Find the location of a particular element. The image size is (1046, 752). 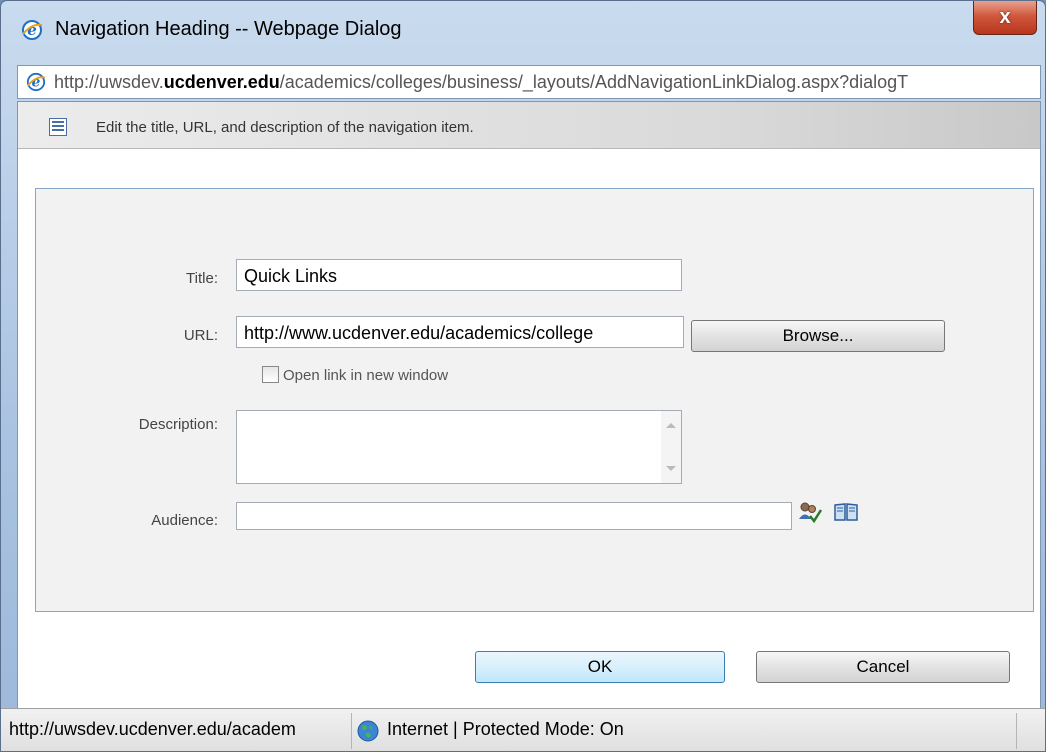

close-icon: x is located at coordinates (1005, 17).